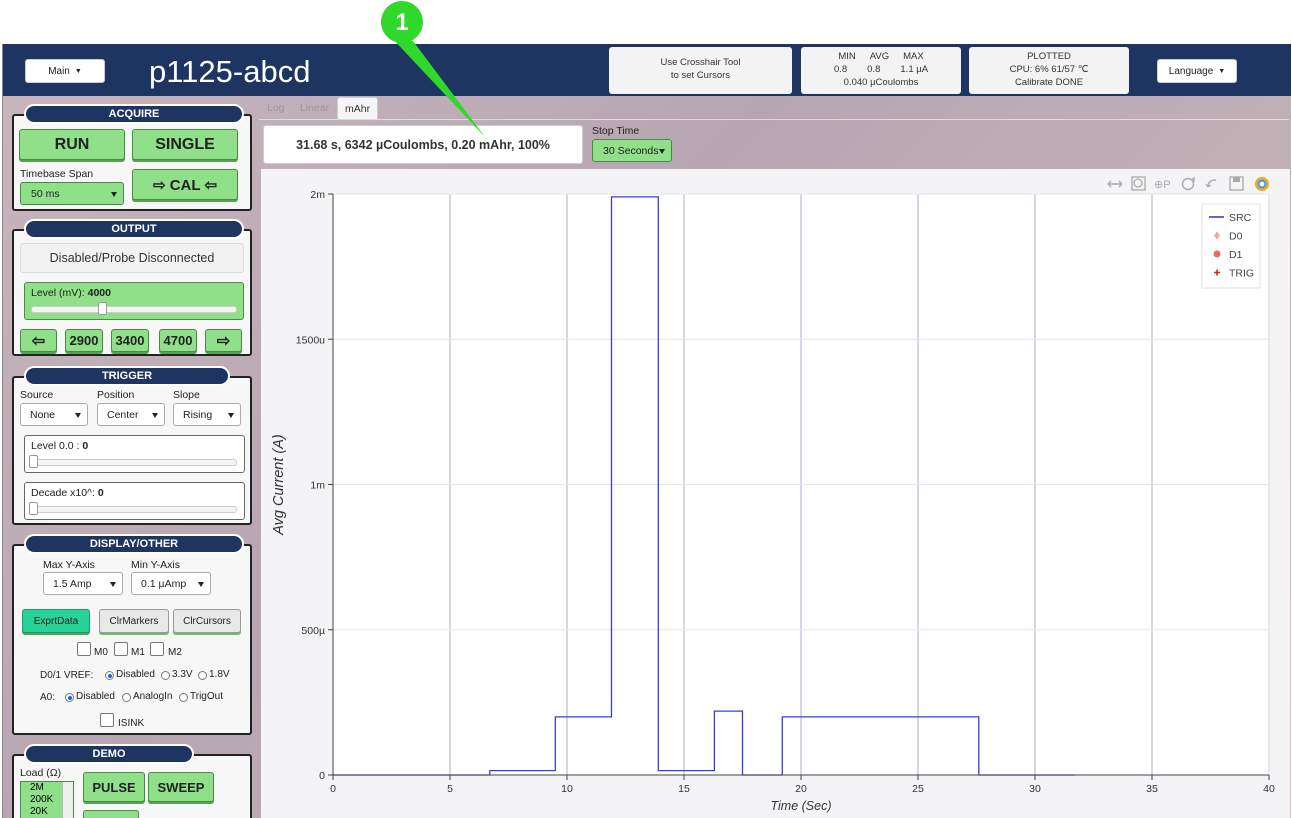  Describe the element at coordinates (202, 675) in the screenshot. I see `vref-1v8-radio` at that location.